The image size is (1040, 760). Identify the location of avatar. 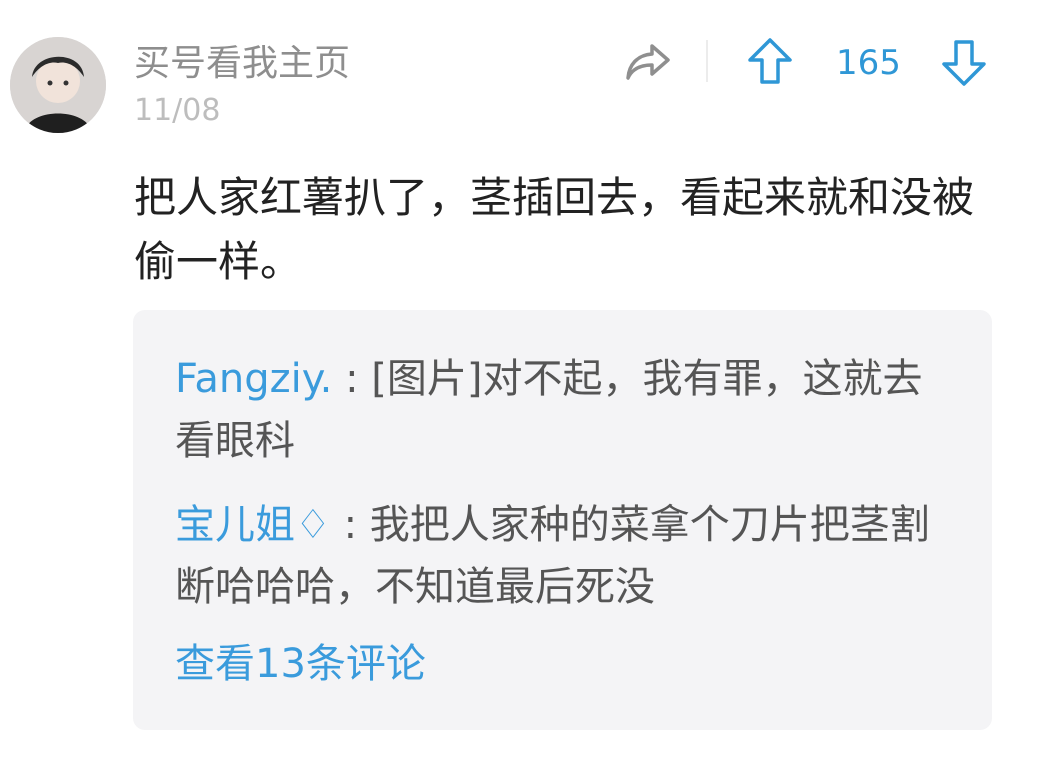
(58, 85).